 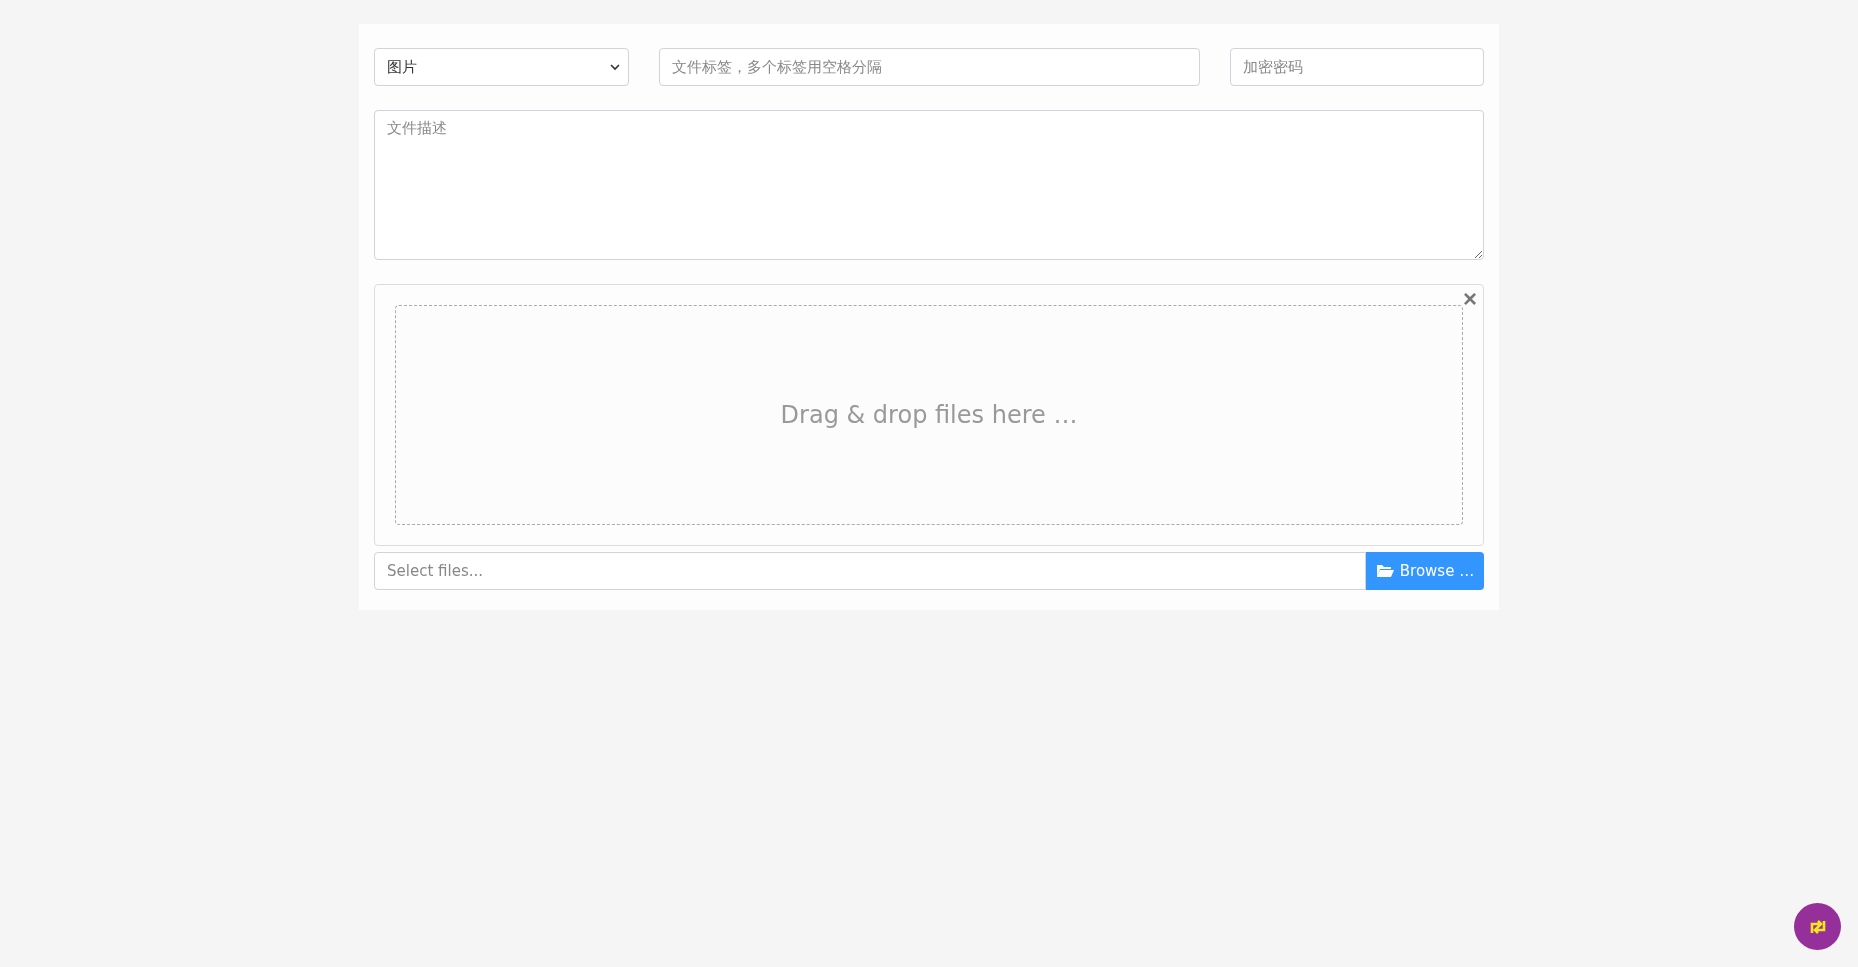 What do you see at coordinates (929, 185) in the screenshot?
I see `description-field: 文件描述` at bounding box center [929, 185].